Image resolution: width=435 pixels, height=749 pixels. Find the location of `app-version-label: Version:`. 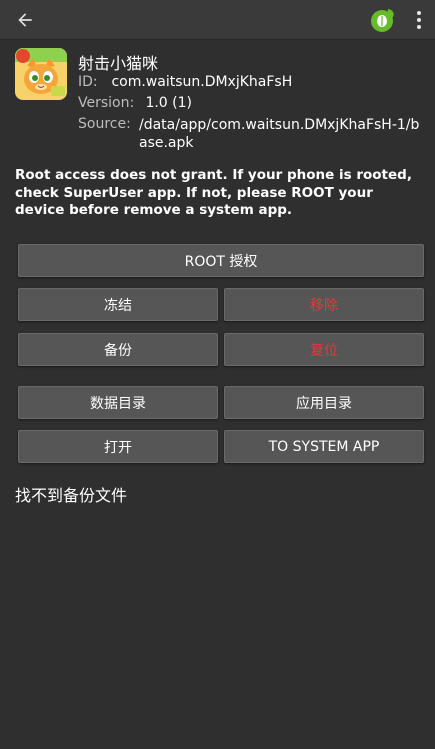

app-version-label: Version: is located at coordinates (106, 103).